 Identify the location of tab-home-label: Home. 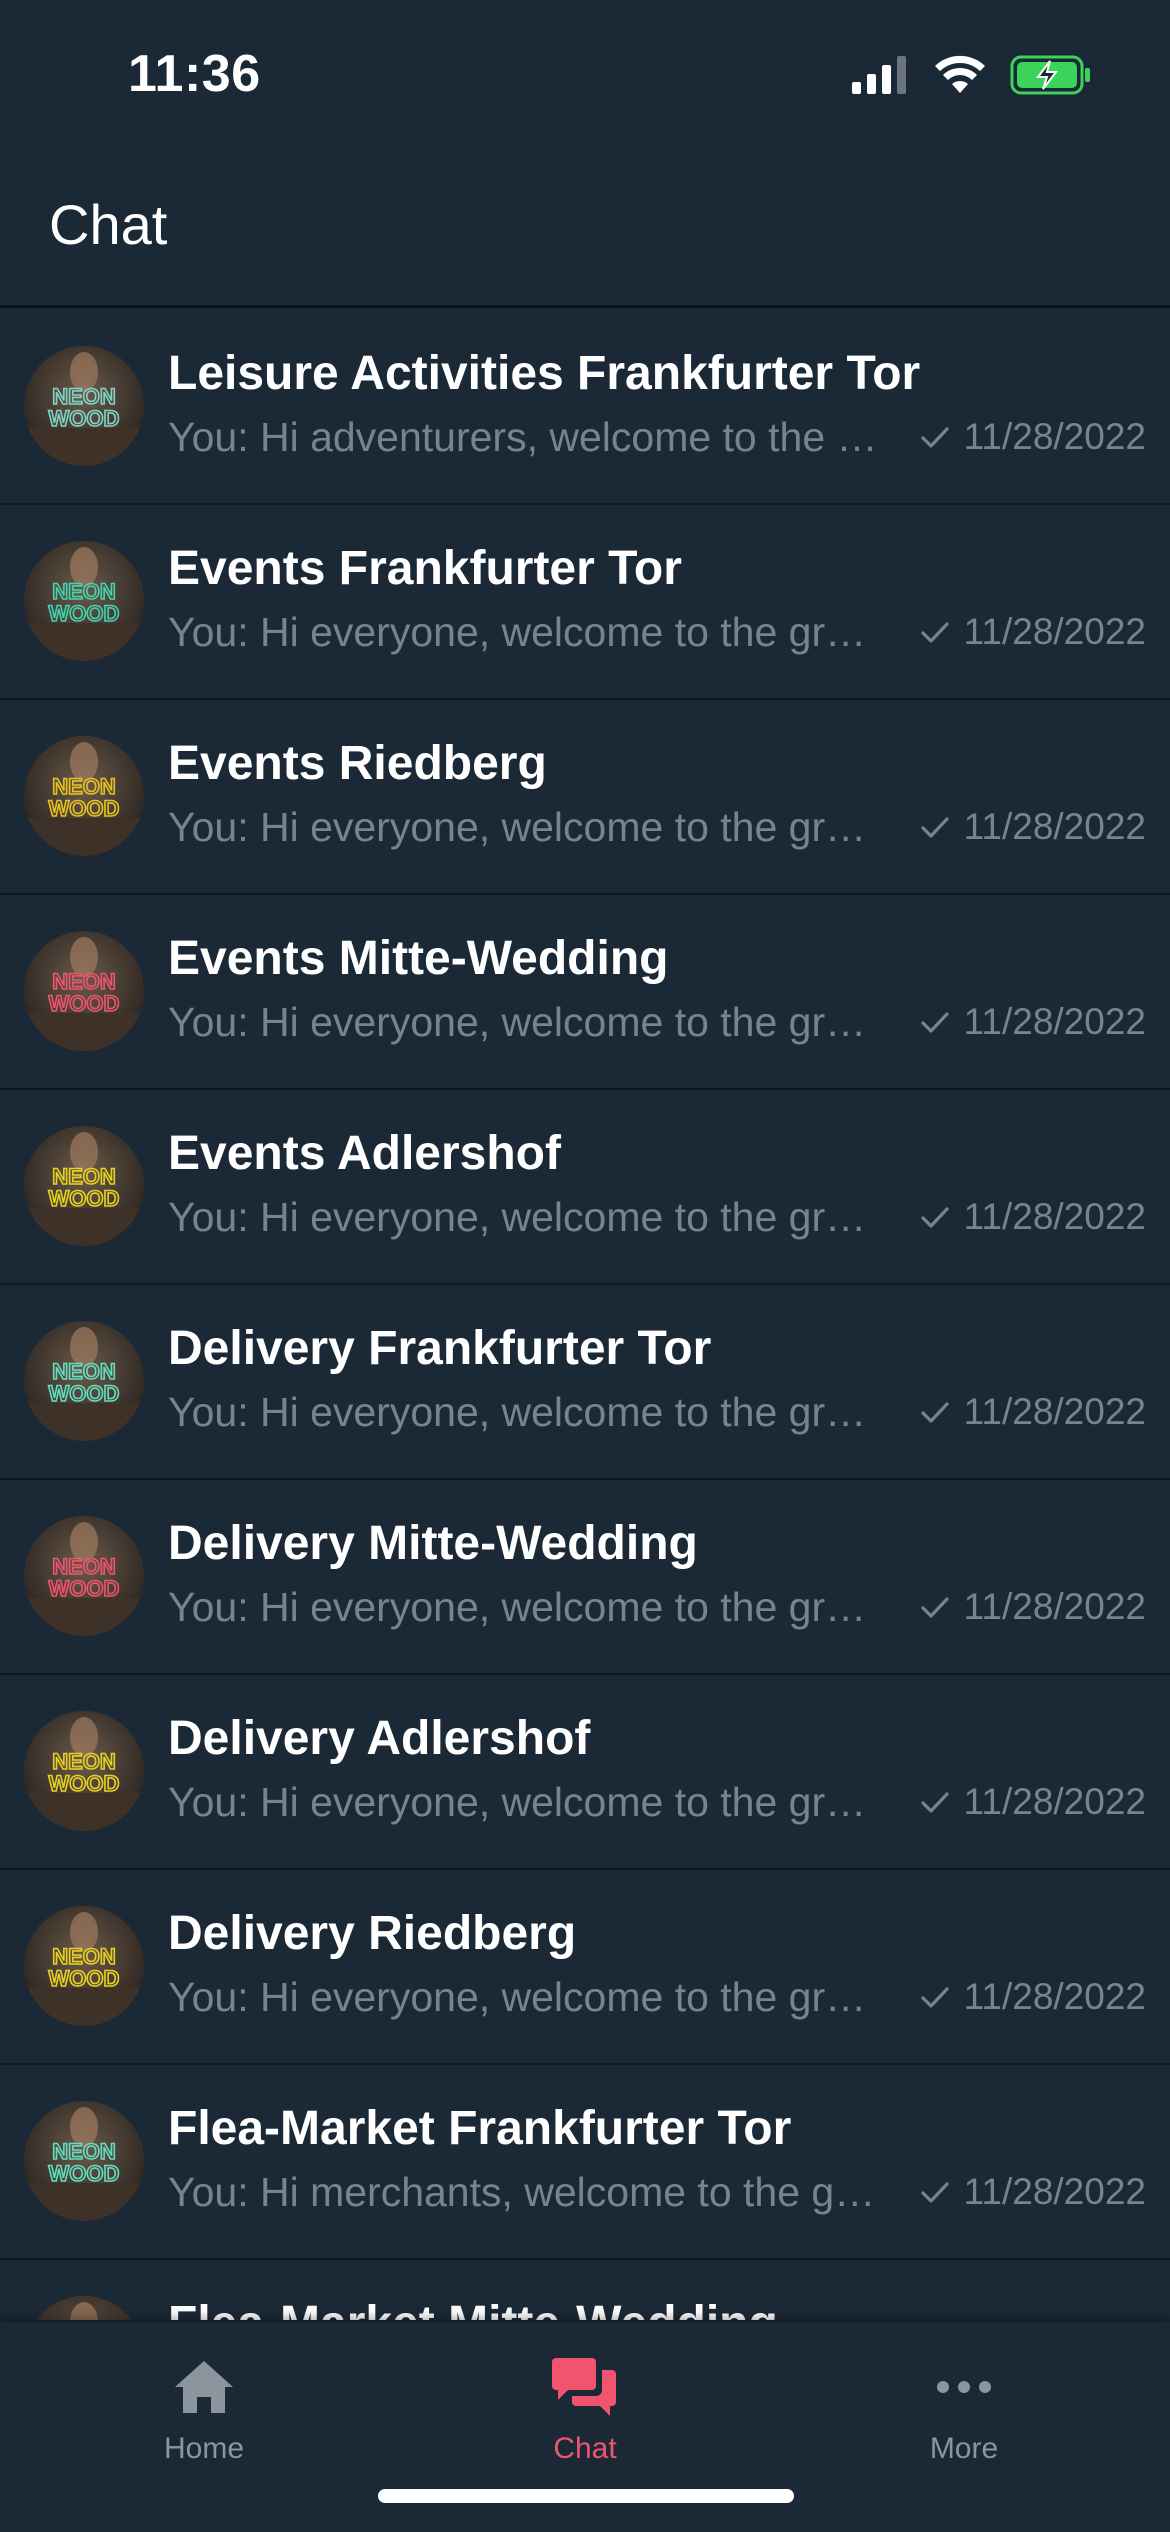
(204, 2448).